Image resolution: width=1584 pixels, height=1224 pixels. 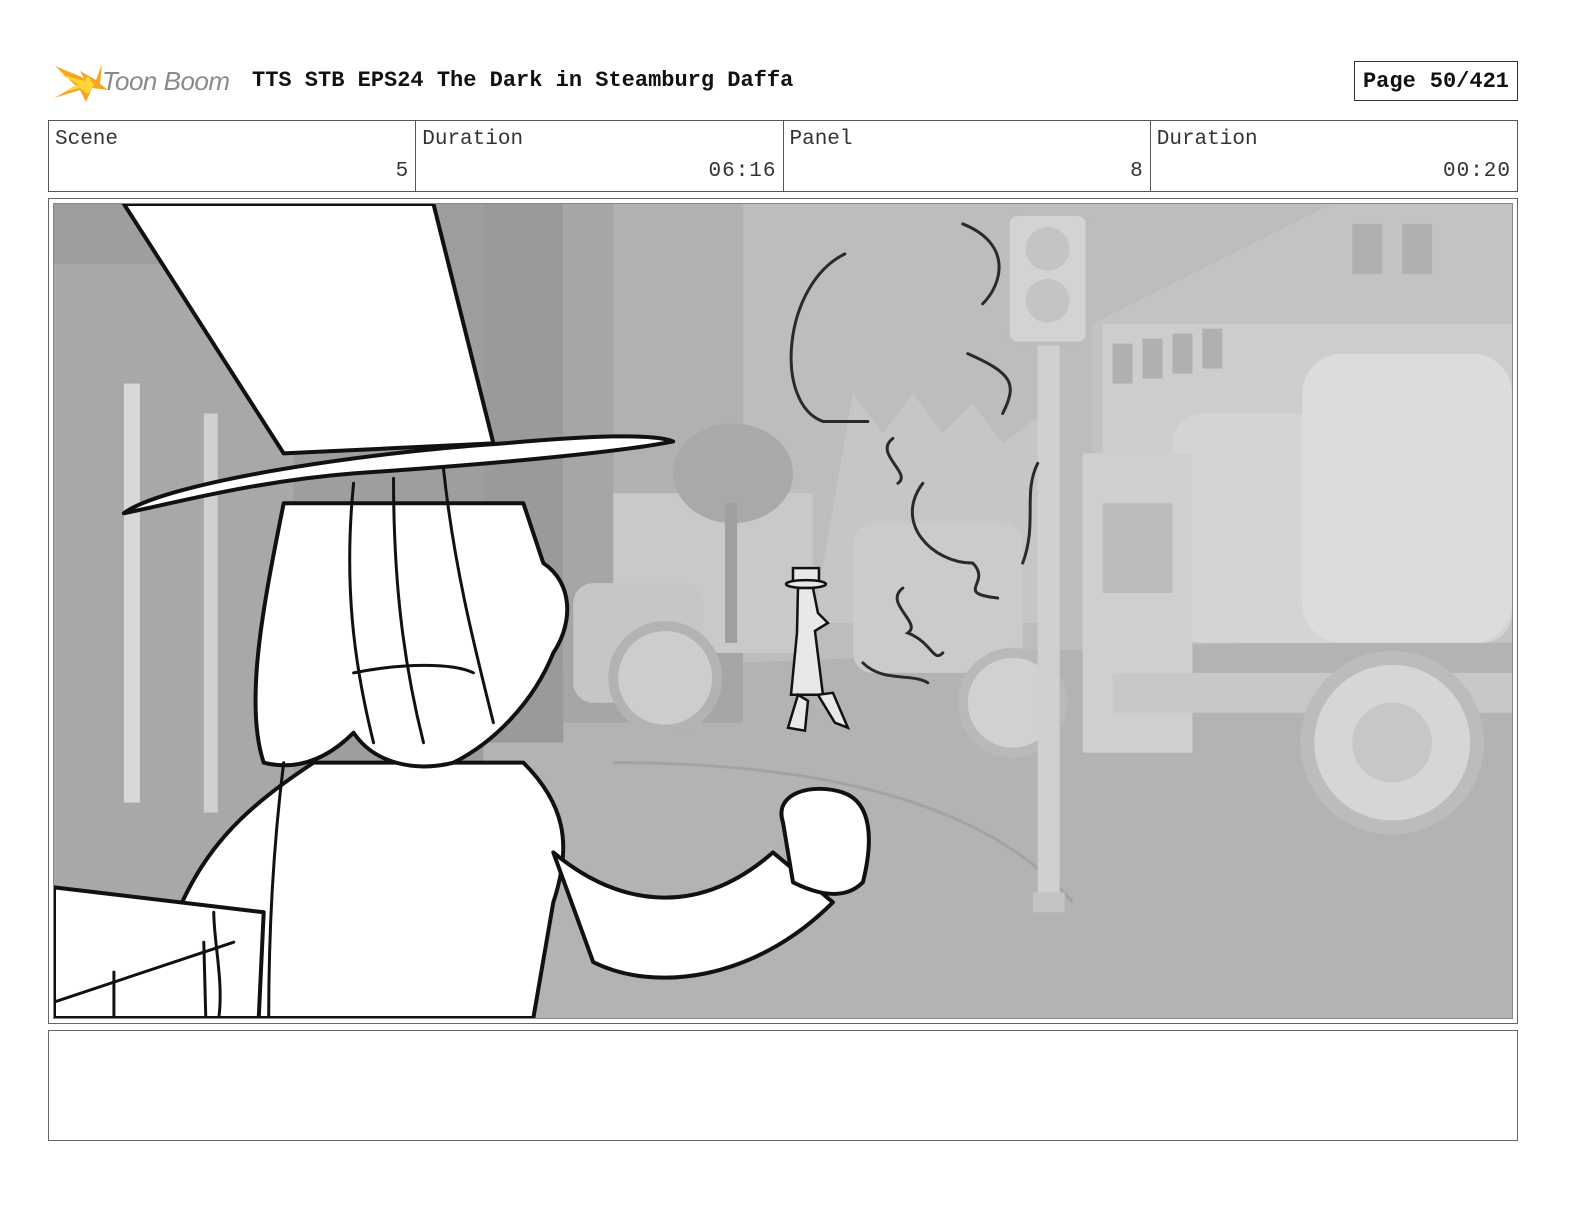 I want to click on panel-notes-box, so click(x=783, y=1085).